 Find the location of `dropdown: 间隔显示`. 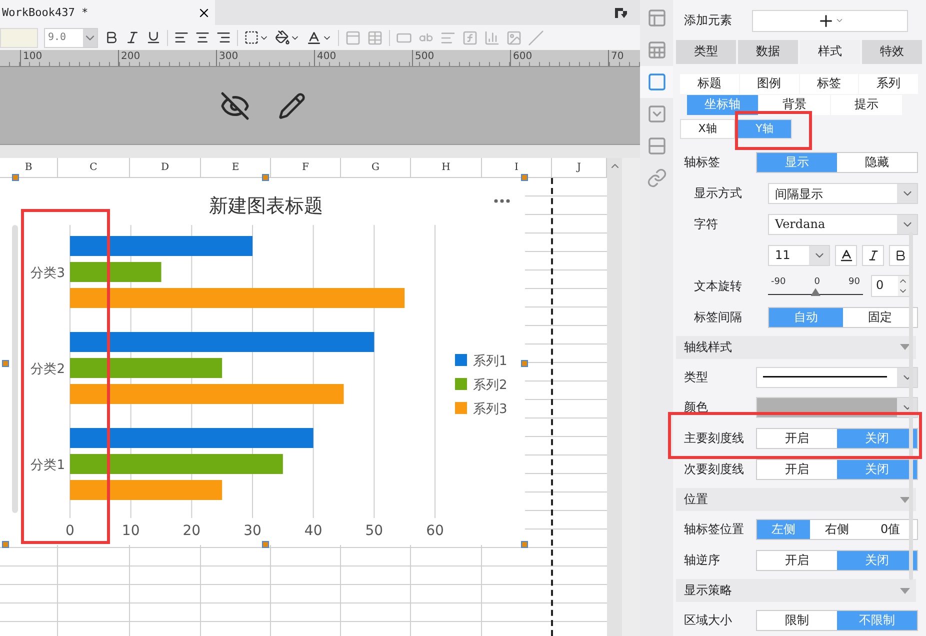

dropdown: 间隔显示 is located at coordinates (843, 193).